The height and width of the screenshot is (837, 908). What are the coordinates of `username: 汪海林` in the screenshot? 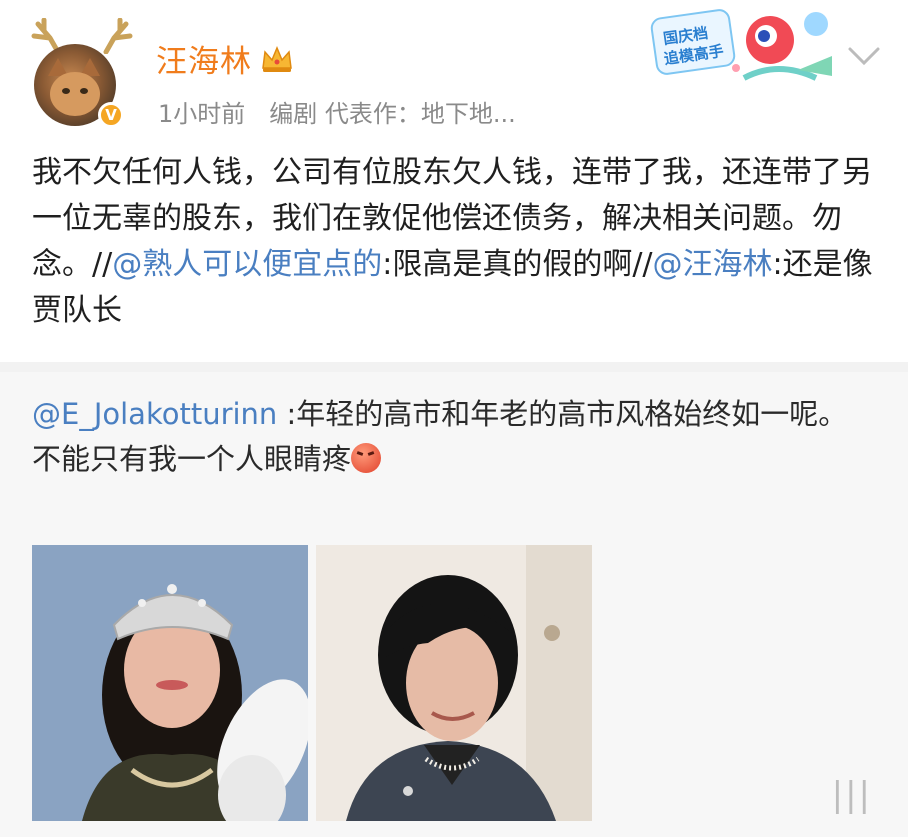 It's located at (204, 58).